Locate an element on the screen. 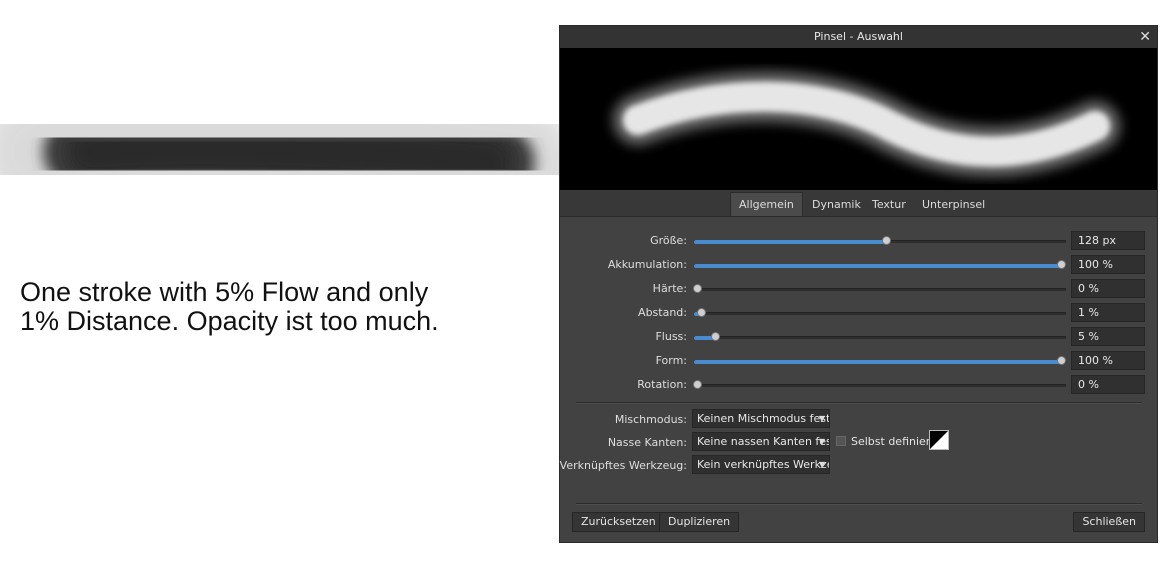 This screenshot has height=561, width=1170. brush-stroke-sample is located at coordinates (280, 149).